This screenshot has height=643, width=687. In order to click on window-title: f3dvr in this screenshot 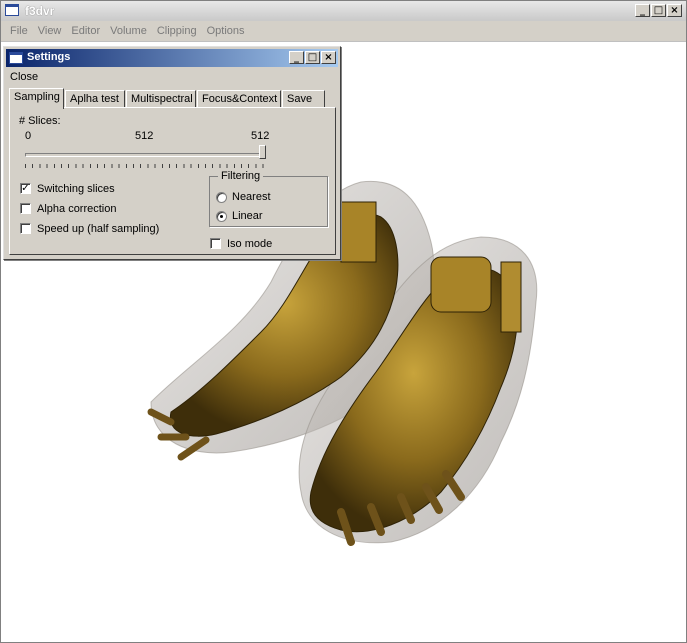, I will do `click(40, 11)`.